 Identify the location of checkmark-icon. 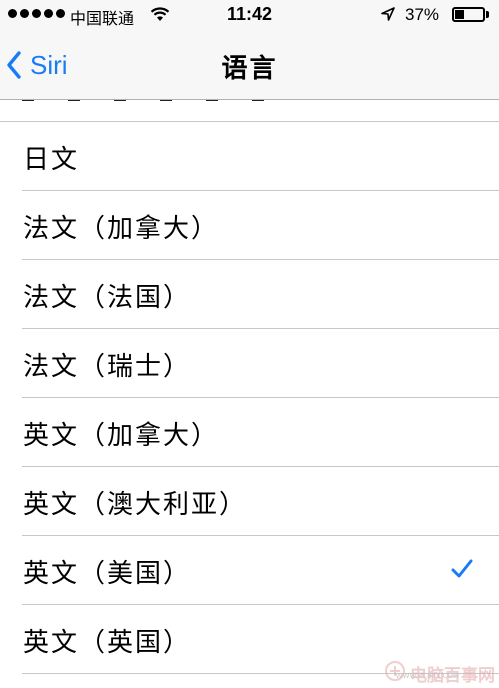
(462, 571).